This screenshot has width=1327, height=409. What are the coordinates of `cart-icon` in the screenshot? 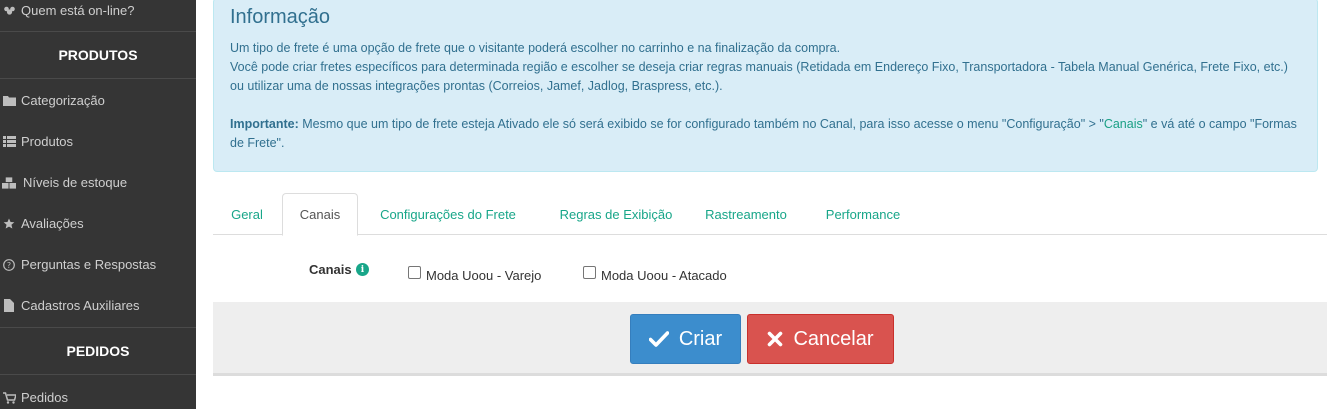 It's located at (9, 398).